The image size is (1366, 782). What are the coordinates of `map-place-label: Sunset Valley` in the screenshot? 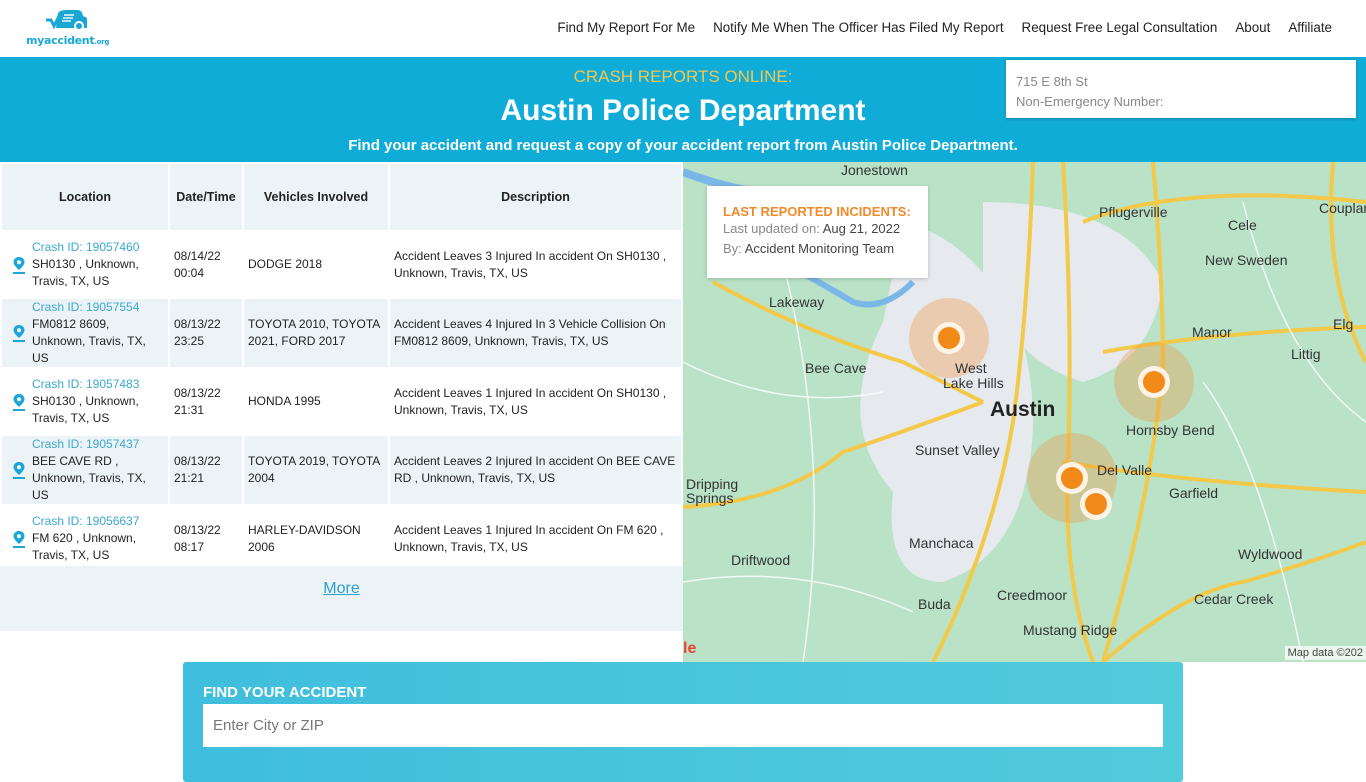 It's located at (957, 450).